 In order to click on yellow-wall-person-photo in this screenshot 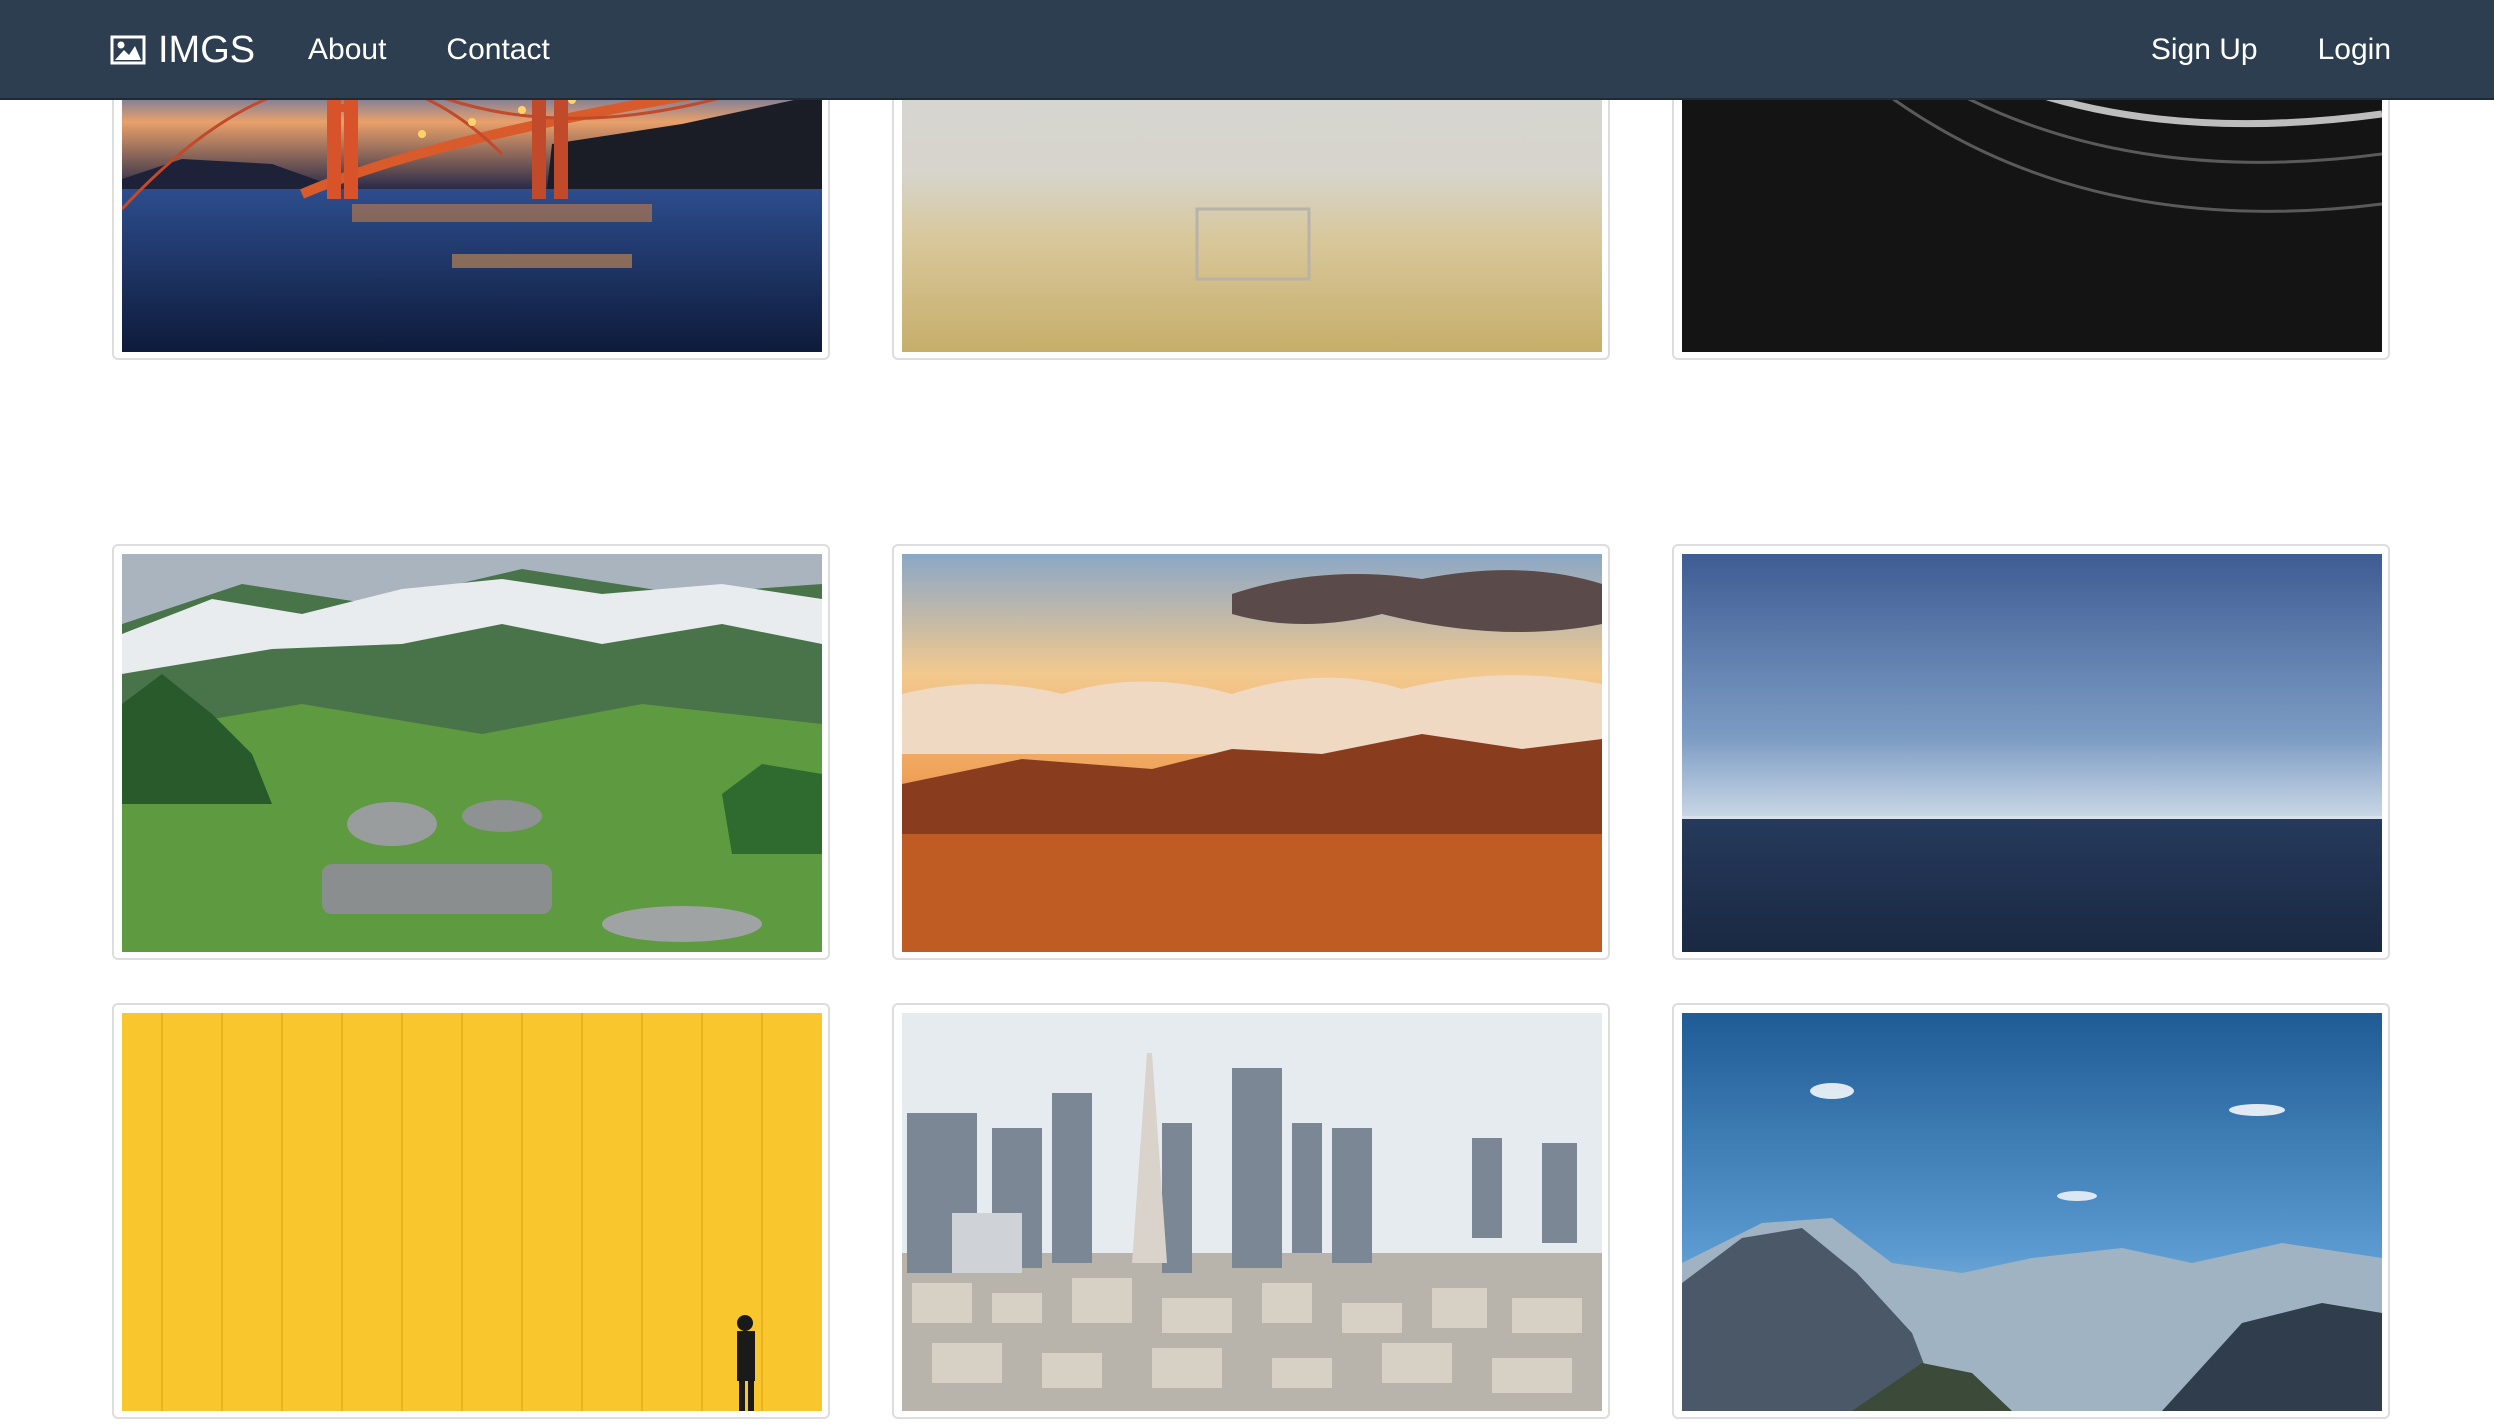, I will do `click(472, 1212)`.